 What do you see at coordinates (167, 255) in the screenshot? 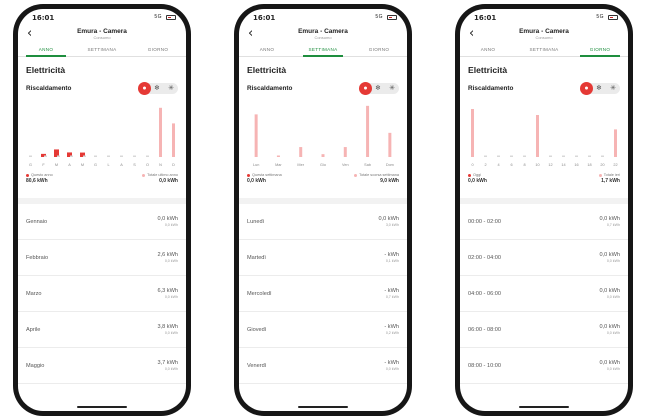
I see `row-value: 2,6 kWh` at bounding box center [167, 255].